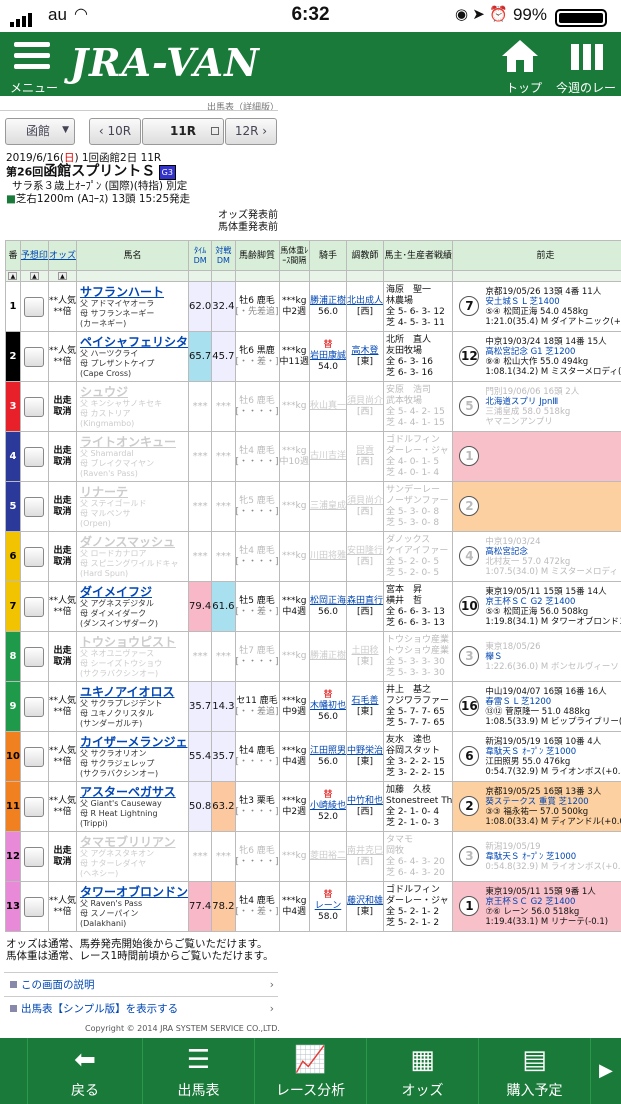 This screenshot has height=1104, width=621. Describe the element at coordinates (223, 255) in the screenshot. I see `col-taisen-dm: 対戦DM` at that location.